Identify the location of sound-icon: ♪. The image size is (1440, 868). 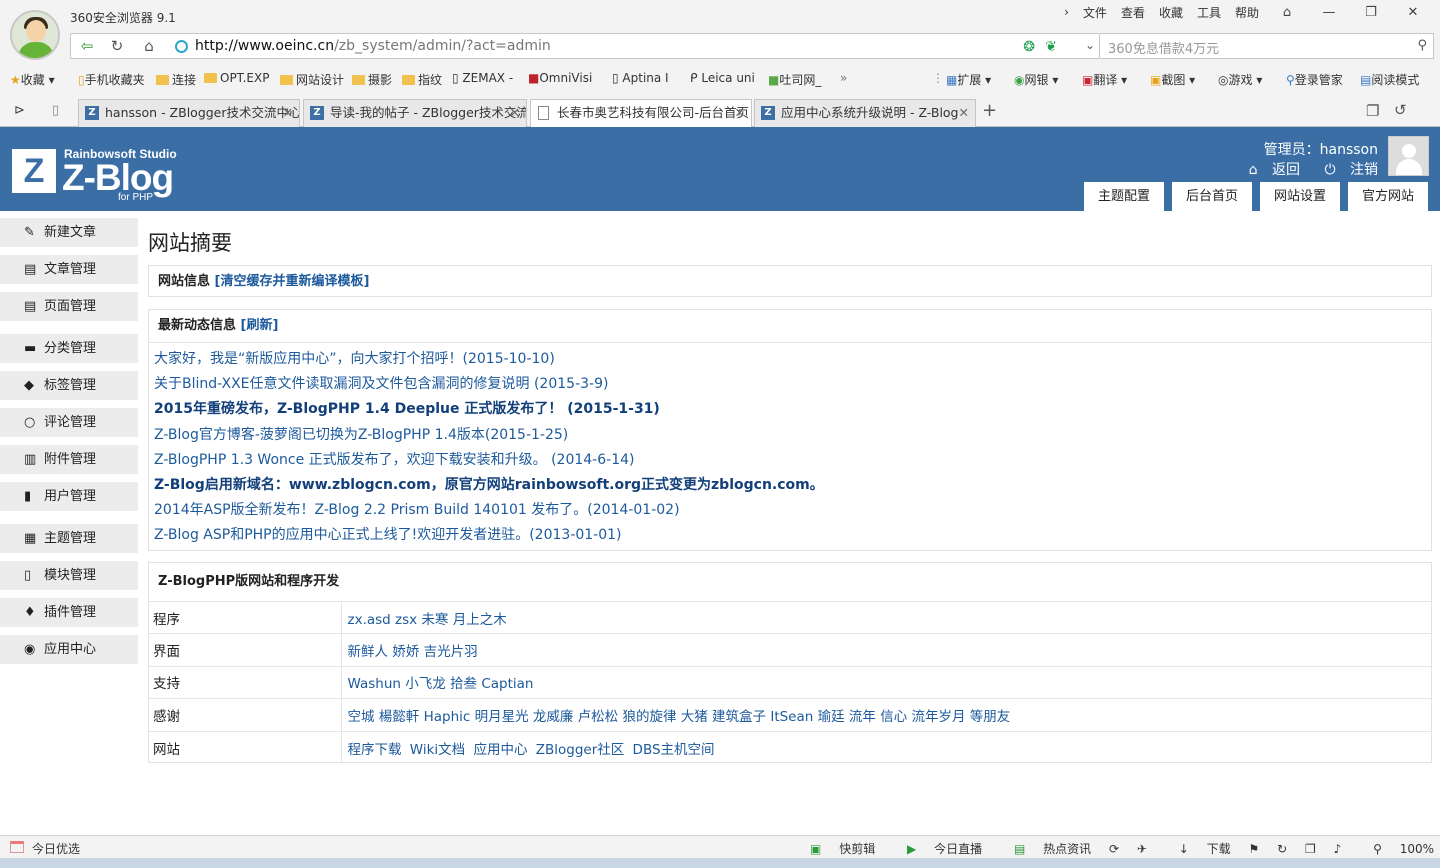
(1338, 849).